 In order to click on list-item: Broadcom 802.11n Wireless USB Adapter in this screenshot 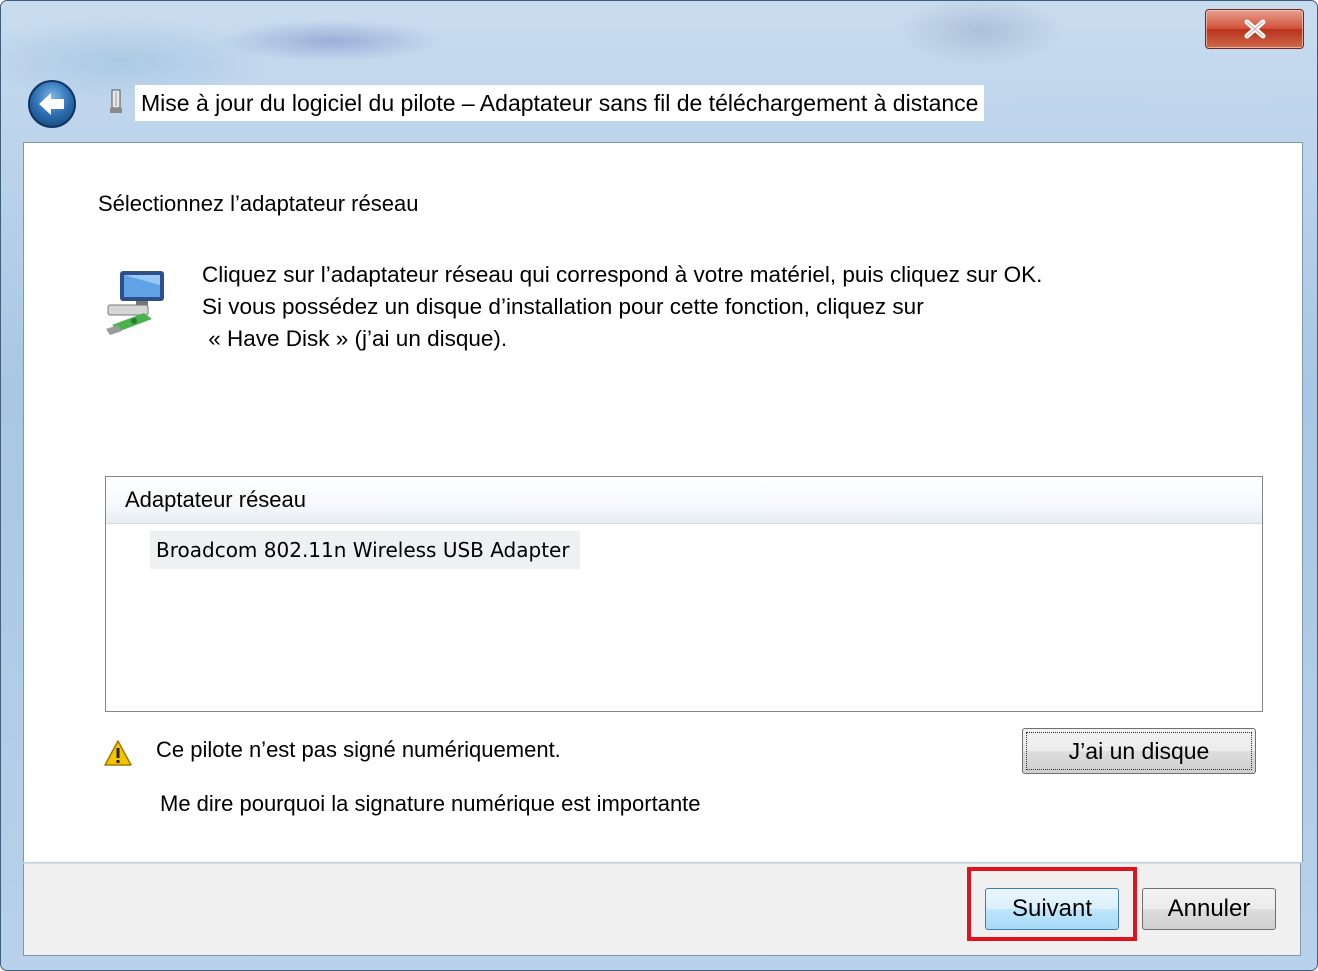, I will do `click(365, 550)`.